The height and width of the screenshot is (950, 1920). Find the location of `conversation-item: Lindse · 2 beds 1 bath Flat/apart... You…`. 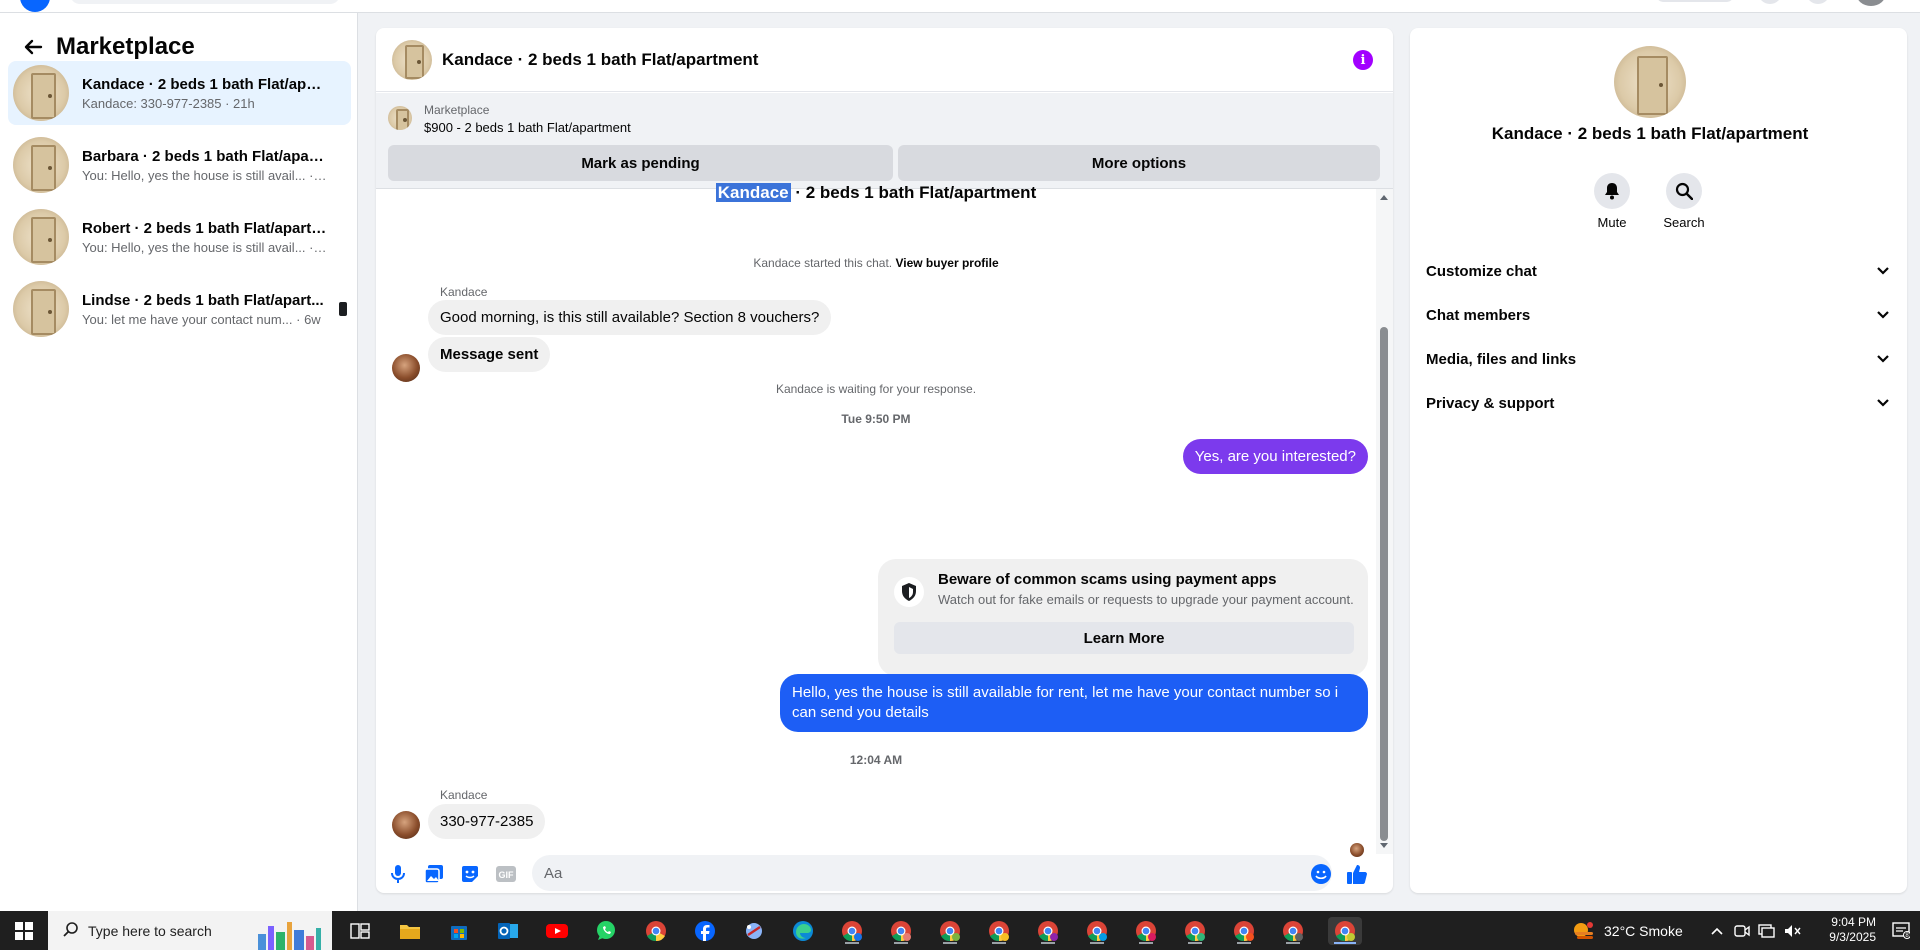

conversation-item: Lindse · 2 beds 1 bath Flat/apart... You… is located at coordinates (179, 309).